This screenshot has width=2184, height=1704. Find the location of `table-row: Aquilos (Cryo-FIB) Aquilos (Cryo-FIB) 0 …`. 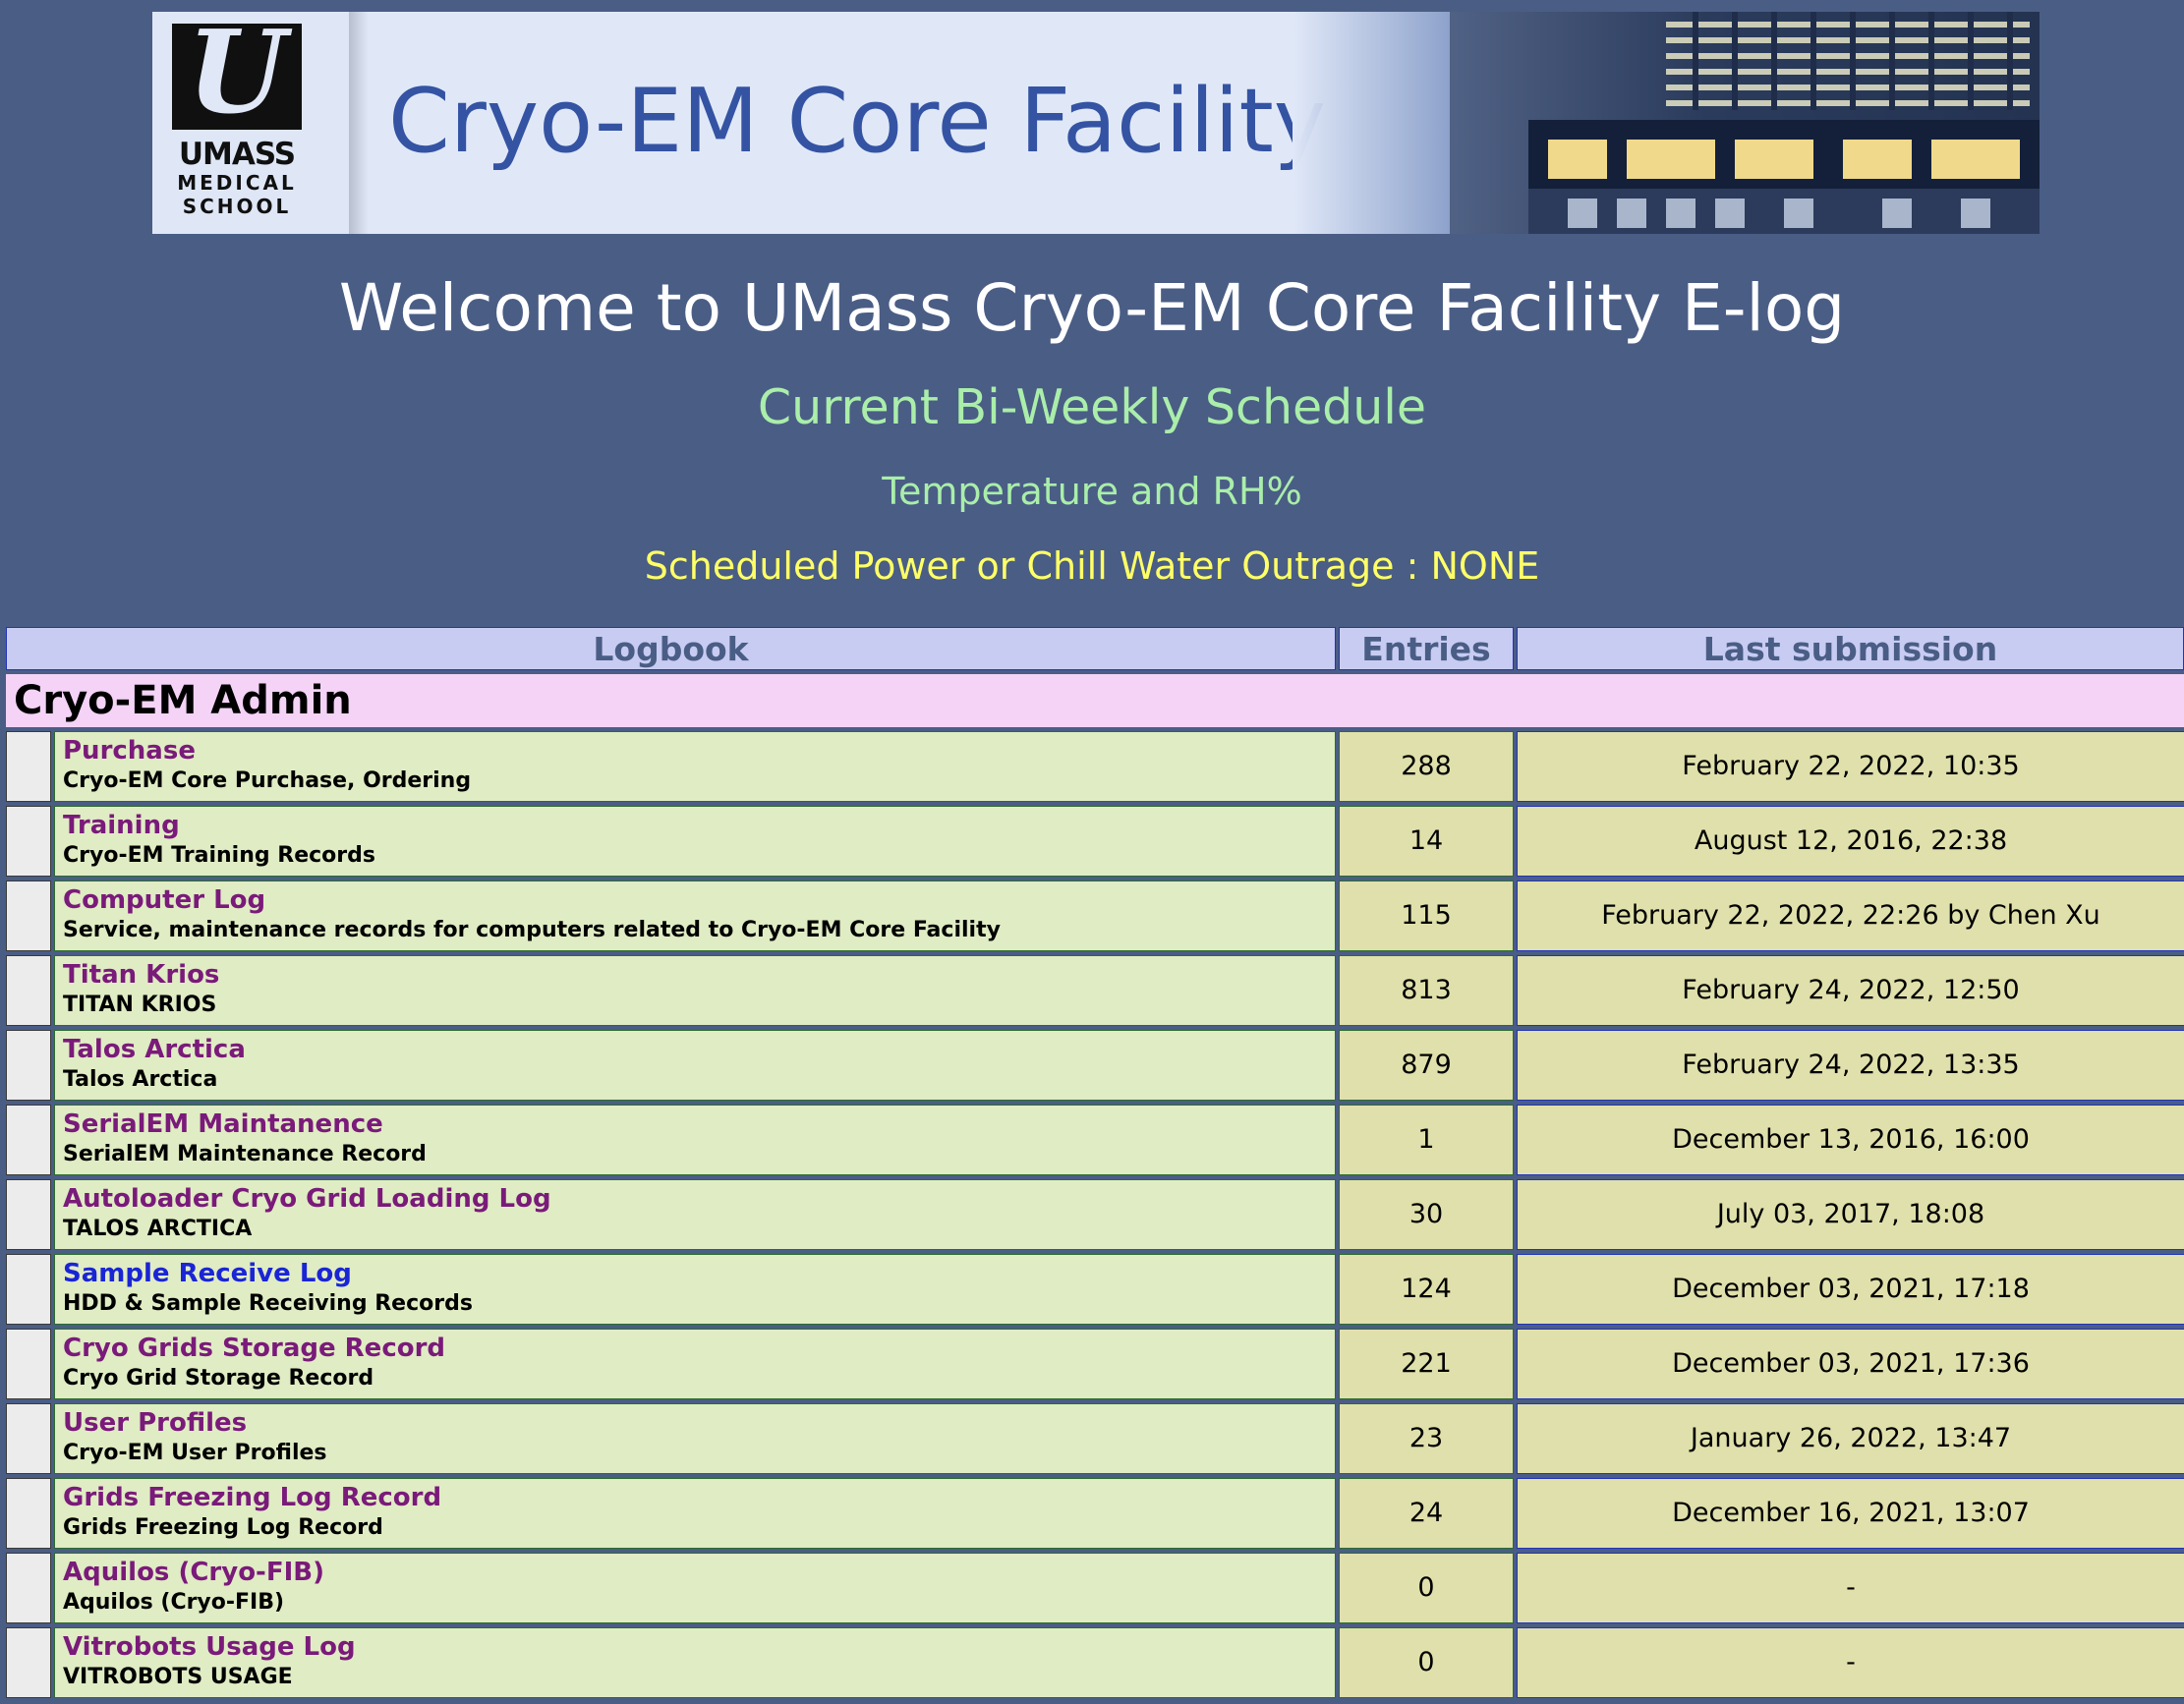

table-row: Aquilos (Cryo-FIB) Aquilos (Cryo-FIB) 0 … is located at coordinates (1095, 1588).